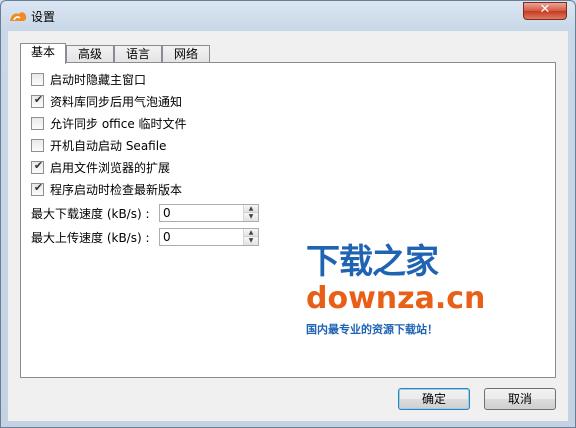 The width and height of the screenshot is (576, 428). What do you see at coordinates (98, 79) in the screenshot?
I see `checkbox-label: 启动时隐藏主窗口` at bounding box center [98, 79].